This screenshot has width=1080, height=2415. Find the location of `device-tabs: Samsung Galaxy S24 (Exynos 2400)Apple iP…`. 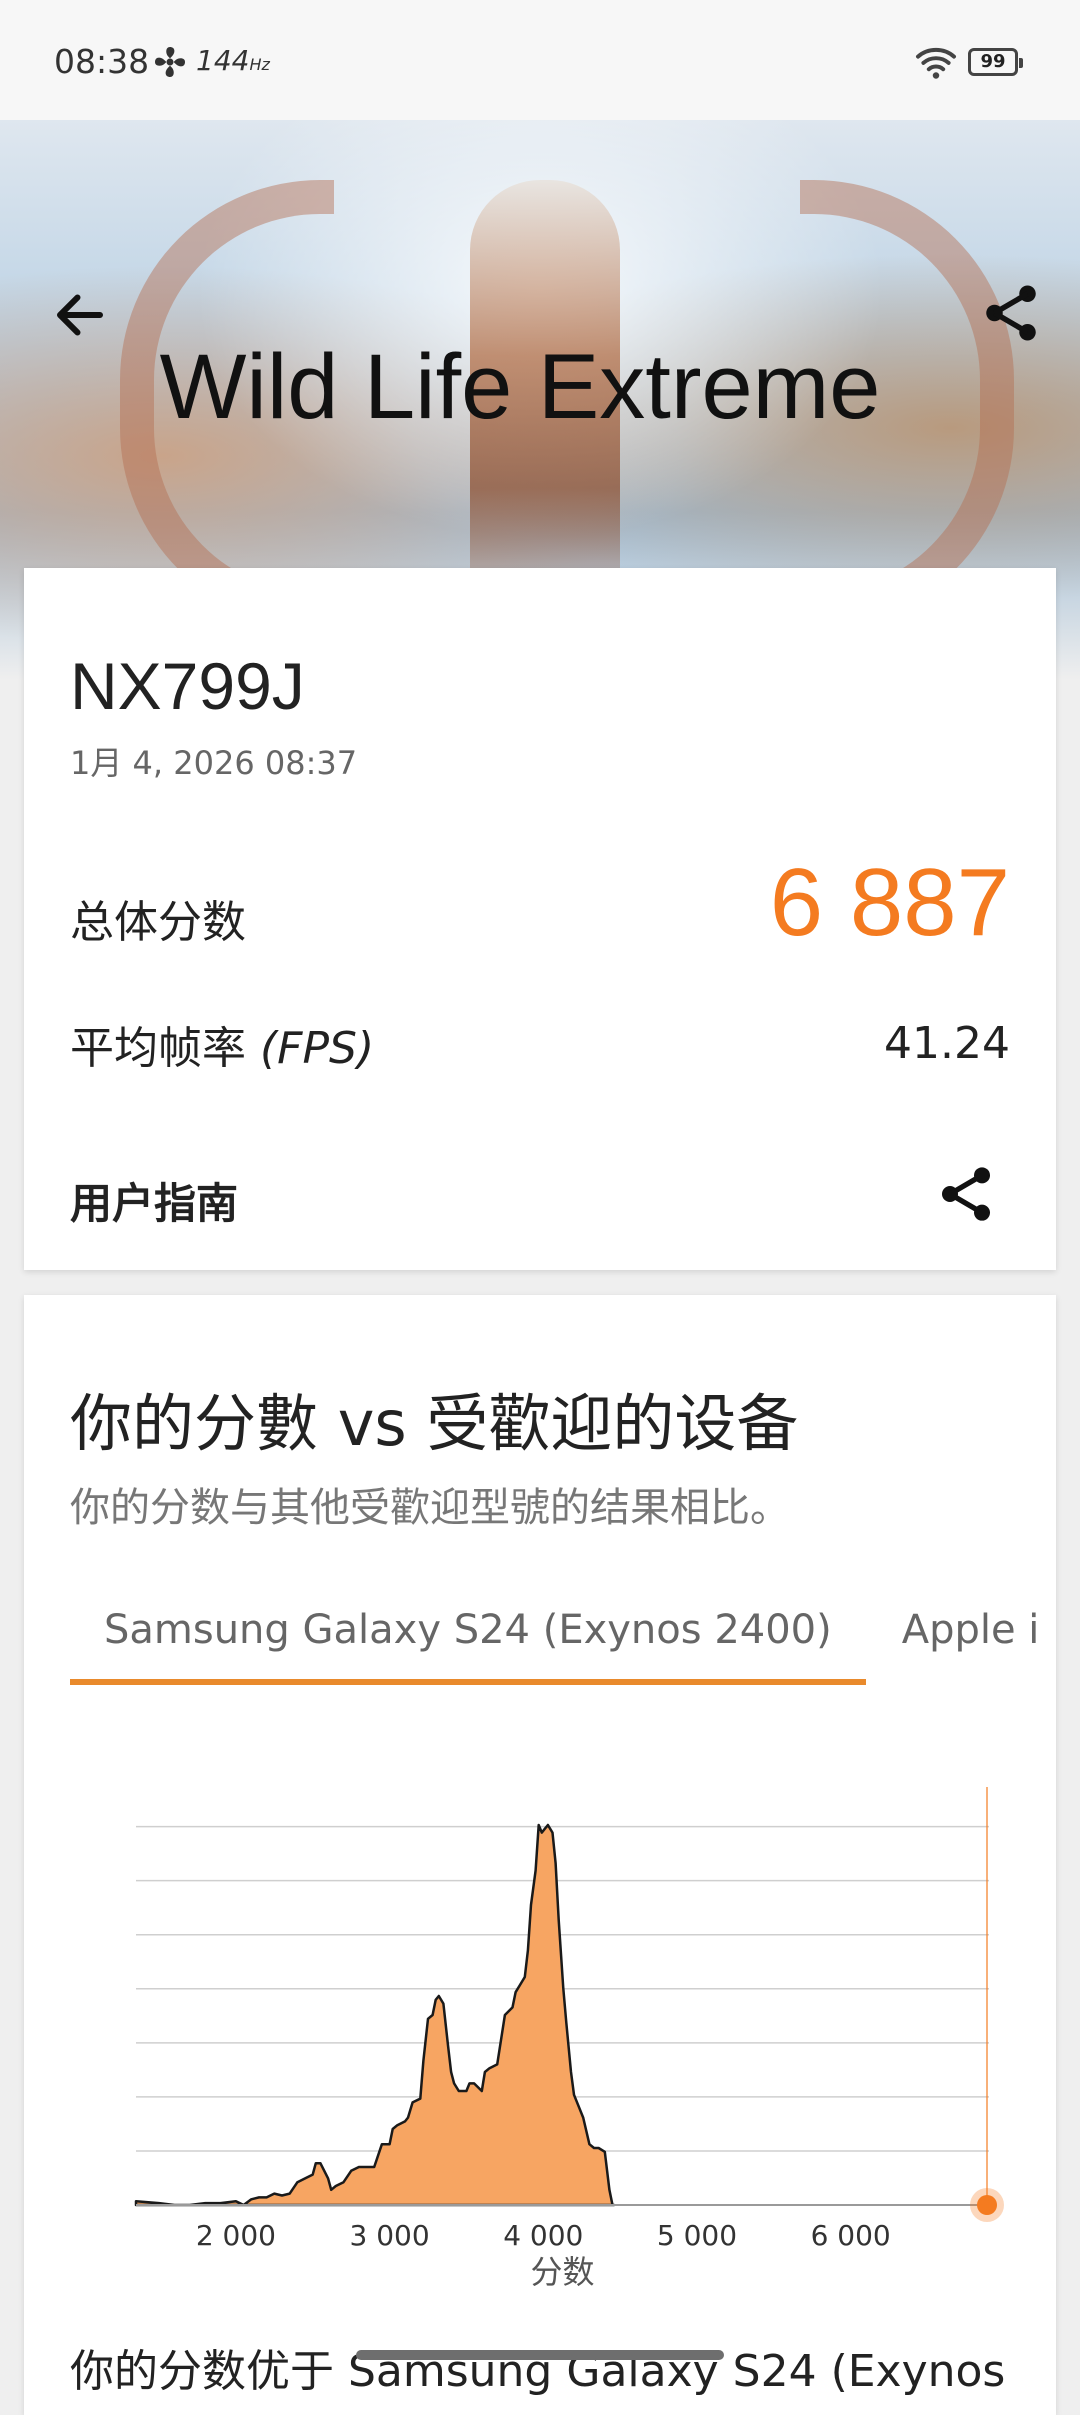

device-tabs: Samsung Galaxy S24 (Exynos 2400)Apple iP… is located at coordinates (553, 1645).